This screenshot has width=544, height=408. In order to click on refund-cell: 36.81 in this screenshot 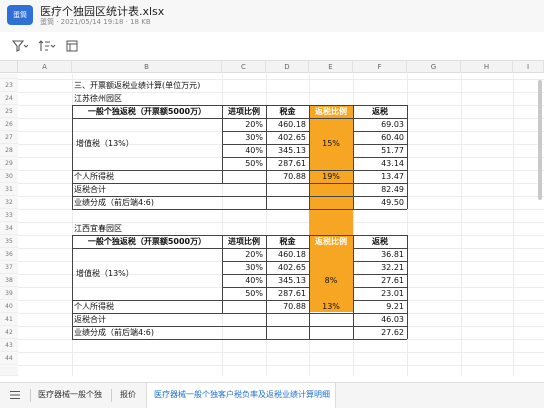, I will do `click(392, 254)`.